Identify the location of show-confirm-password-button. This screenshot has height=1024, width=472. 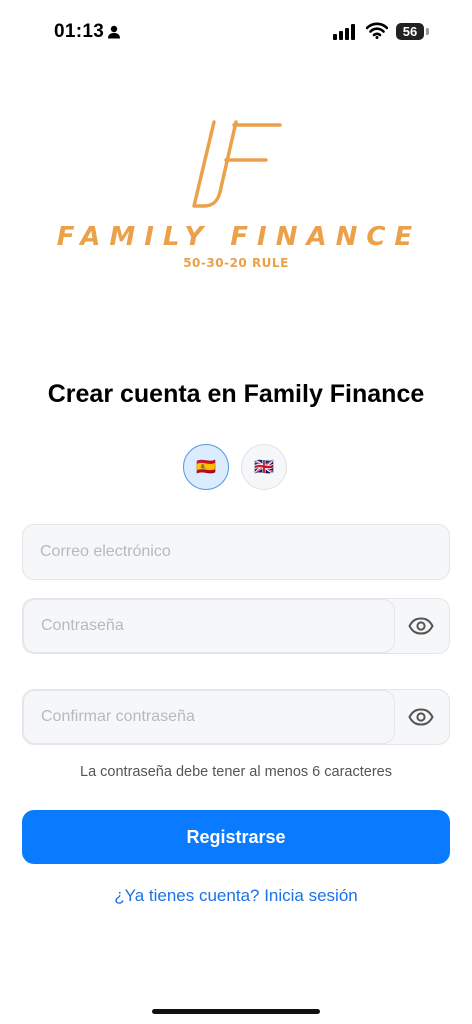
(421, 717).